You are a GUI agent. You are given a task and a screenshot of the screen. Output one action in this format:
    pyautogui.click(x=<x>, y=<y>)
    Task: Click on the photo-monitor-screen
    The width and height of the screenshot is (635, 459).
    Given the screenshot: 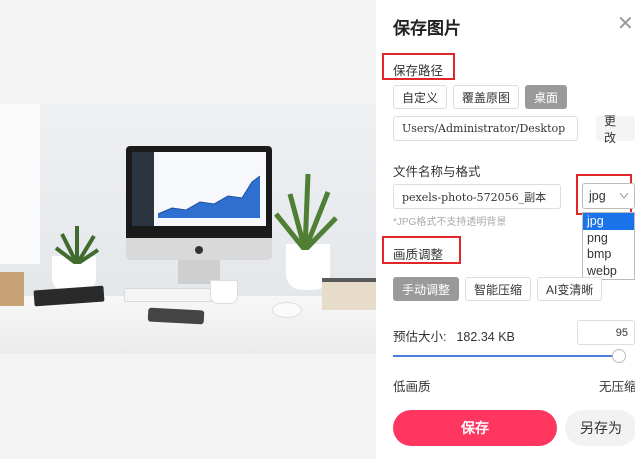 What is the action you would take?
    pyautogui.click(x=199, y=189)
    